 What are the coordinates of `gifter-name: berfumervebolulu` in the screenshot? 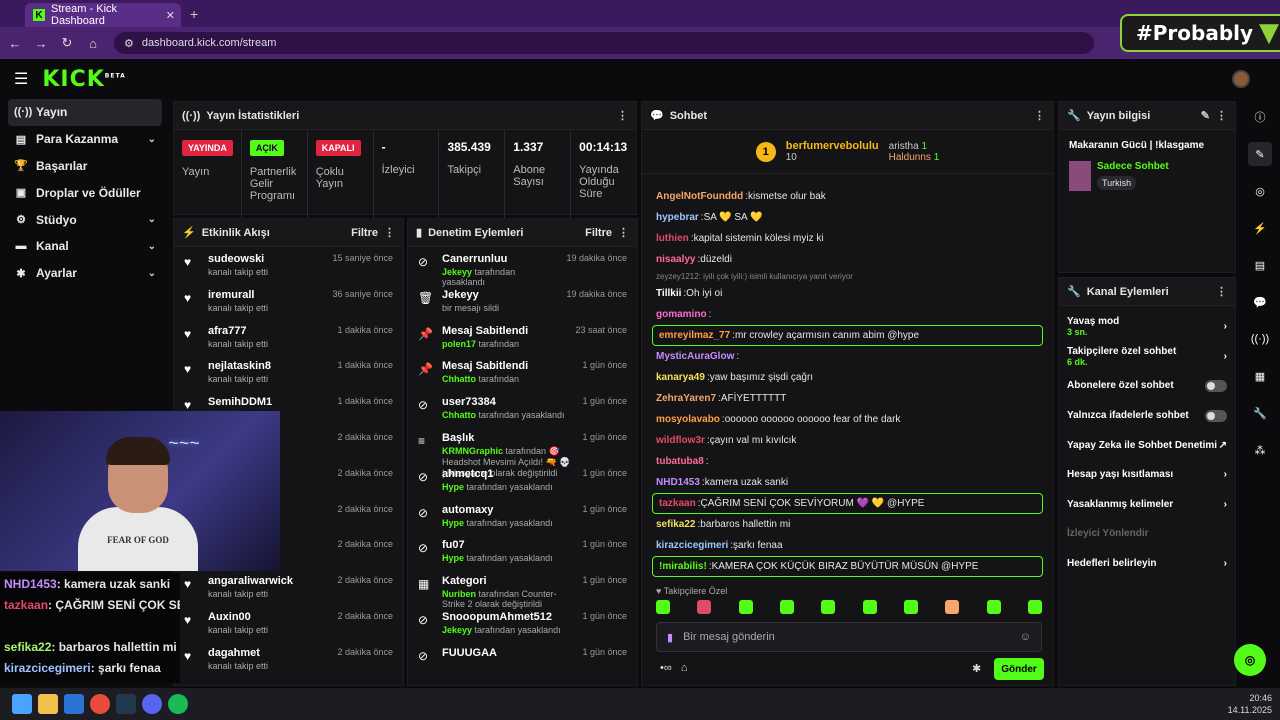 It's located at (832, 146).